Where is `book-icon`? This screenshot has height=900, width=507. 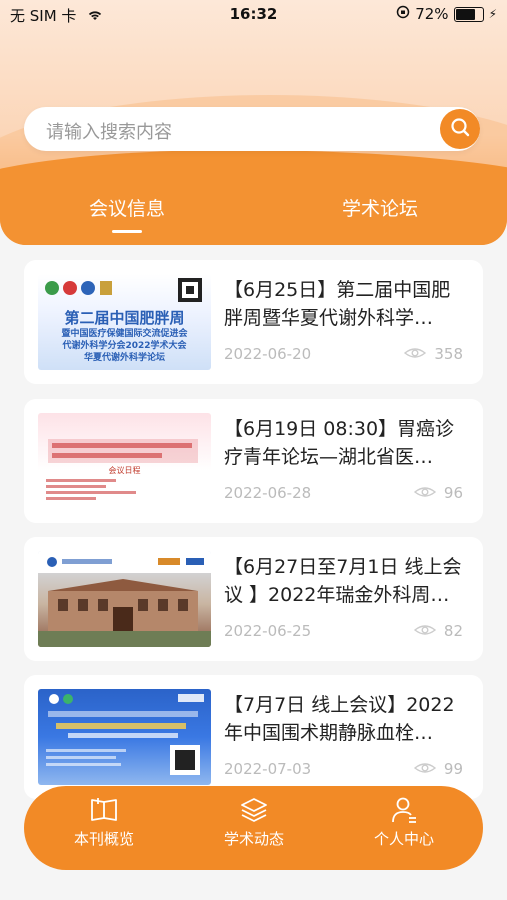 book-icon is located at coordinates (104, 810).